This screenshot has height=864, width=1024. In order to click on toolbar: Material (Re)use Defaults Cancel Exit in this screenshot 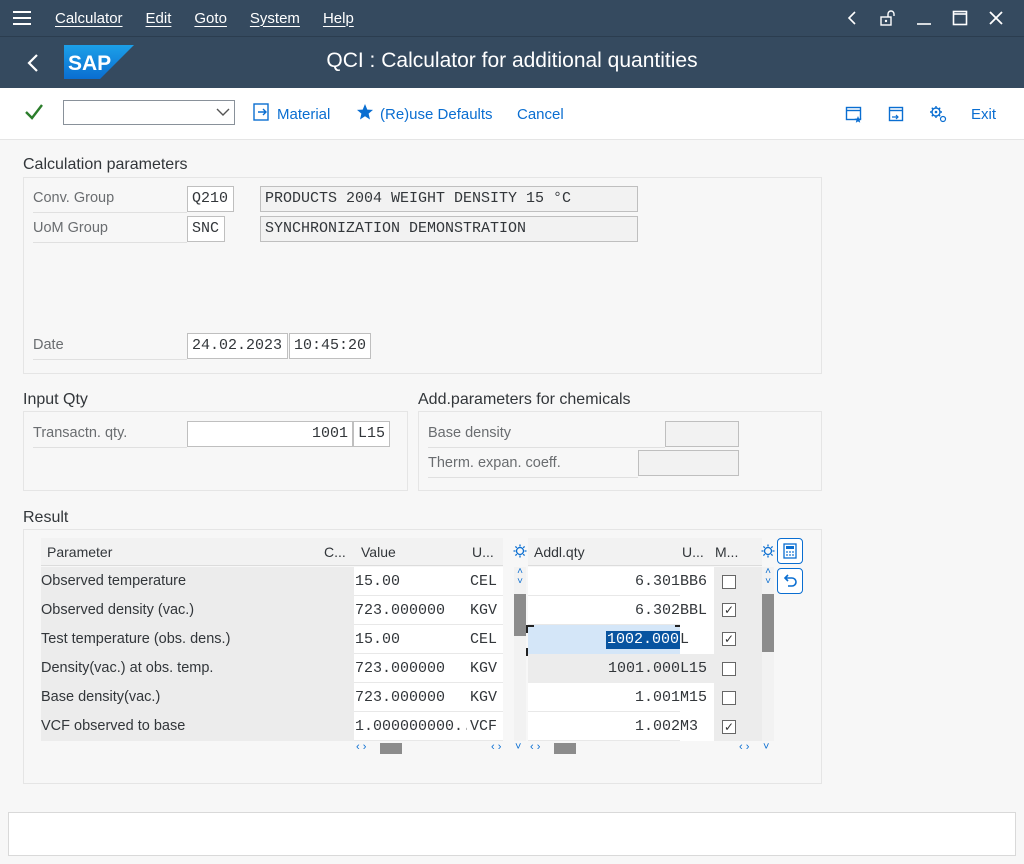, I will do `click(512, 114)`.